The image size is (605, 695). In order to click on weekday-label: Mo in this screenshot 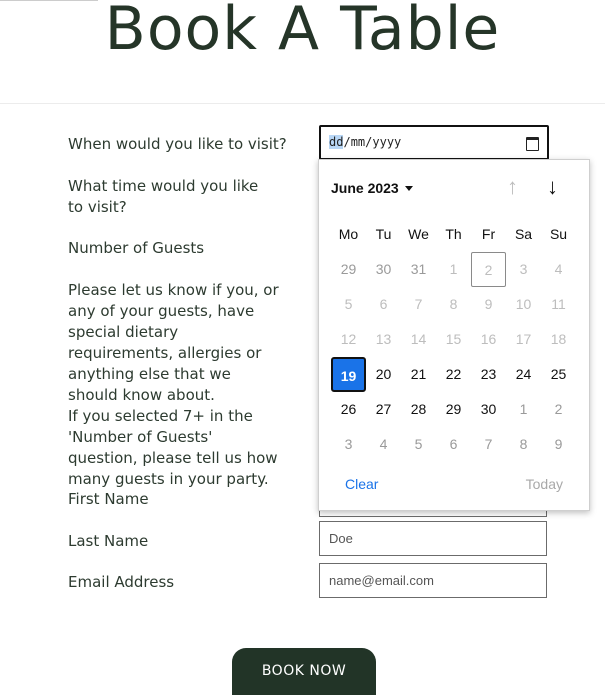, I will do `click(348, 234)`.